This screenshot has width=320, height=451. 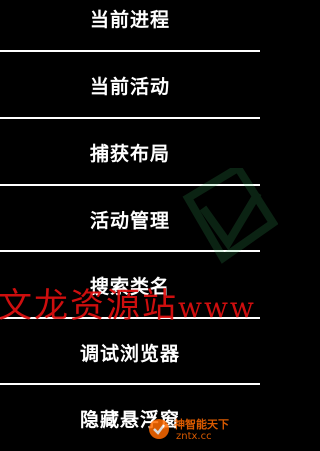 What do you see at coordinates (130, 85) in the screenshot?
I see `menu-item-current-activity: 当前活动` at bounding box center [130, 85].